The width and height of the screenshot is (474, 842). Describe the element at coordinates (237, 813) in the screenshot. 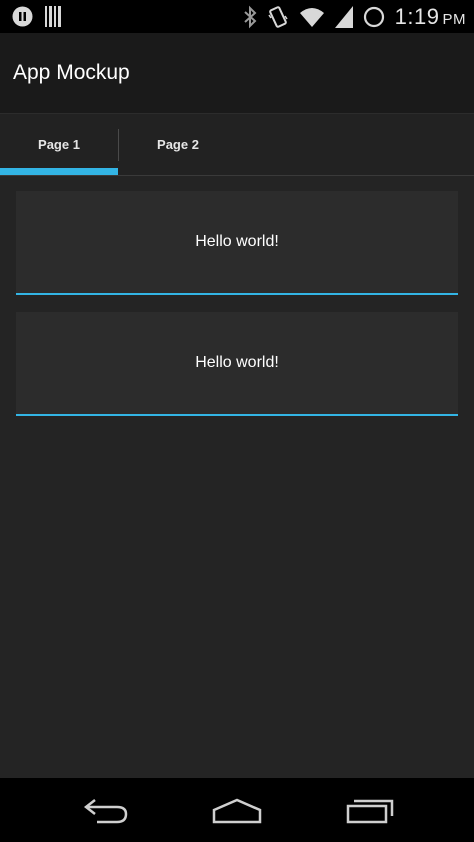

I see `home-icon` at that location.